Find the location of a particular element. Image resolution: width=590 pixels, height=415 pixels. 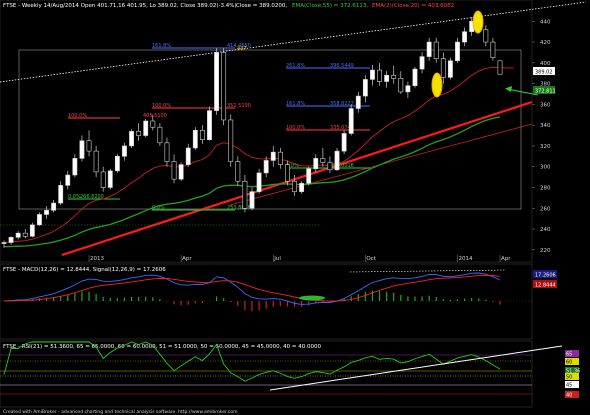

macd-highlight is located at coordinates (312, 298).